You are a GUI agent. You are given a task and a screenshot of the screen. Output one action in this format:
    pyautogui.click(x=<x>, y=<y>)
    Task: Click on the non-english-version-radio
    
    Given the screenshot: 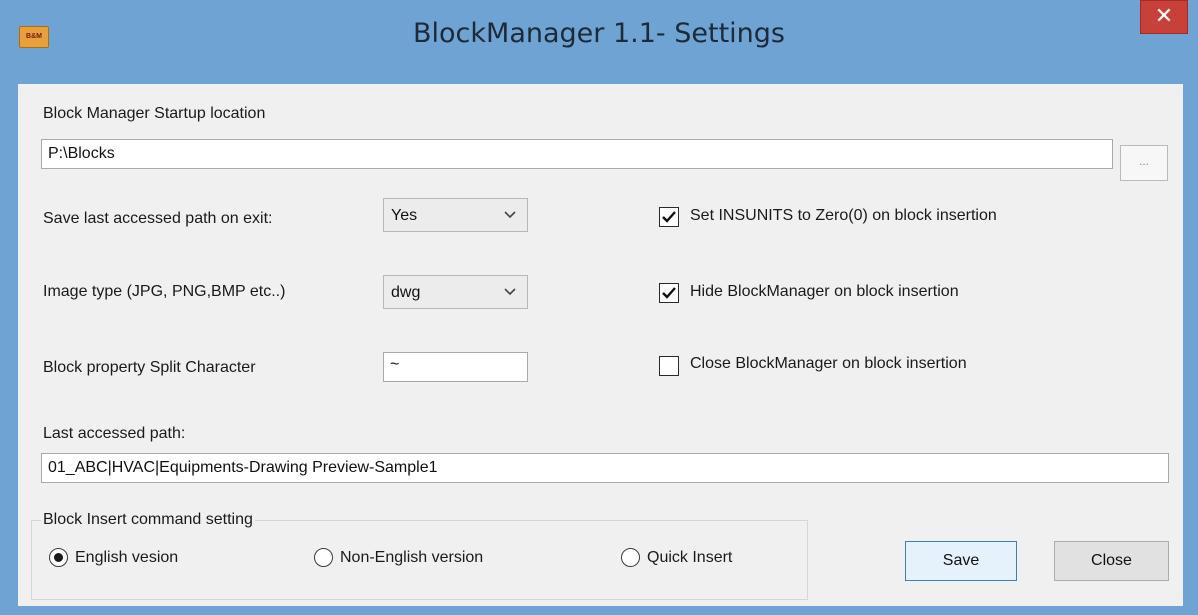 What is the action you would take?
    pyautogui.click(x=323, y=557)
    